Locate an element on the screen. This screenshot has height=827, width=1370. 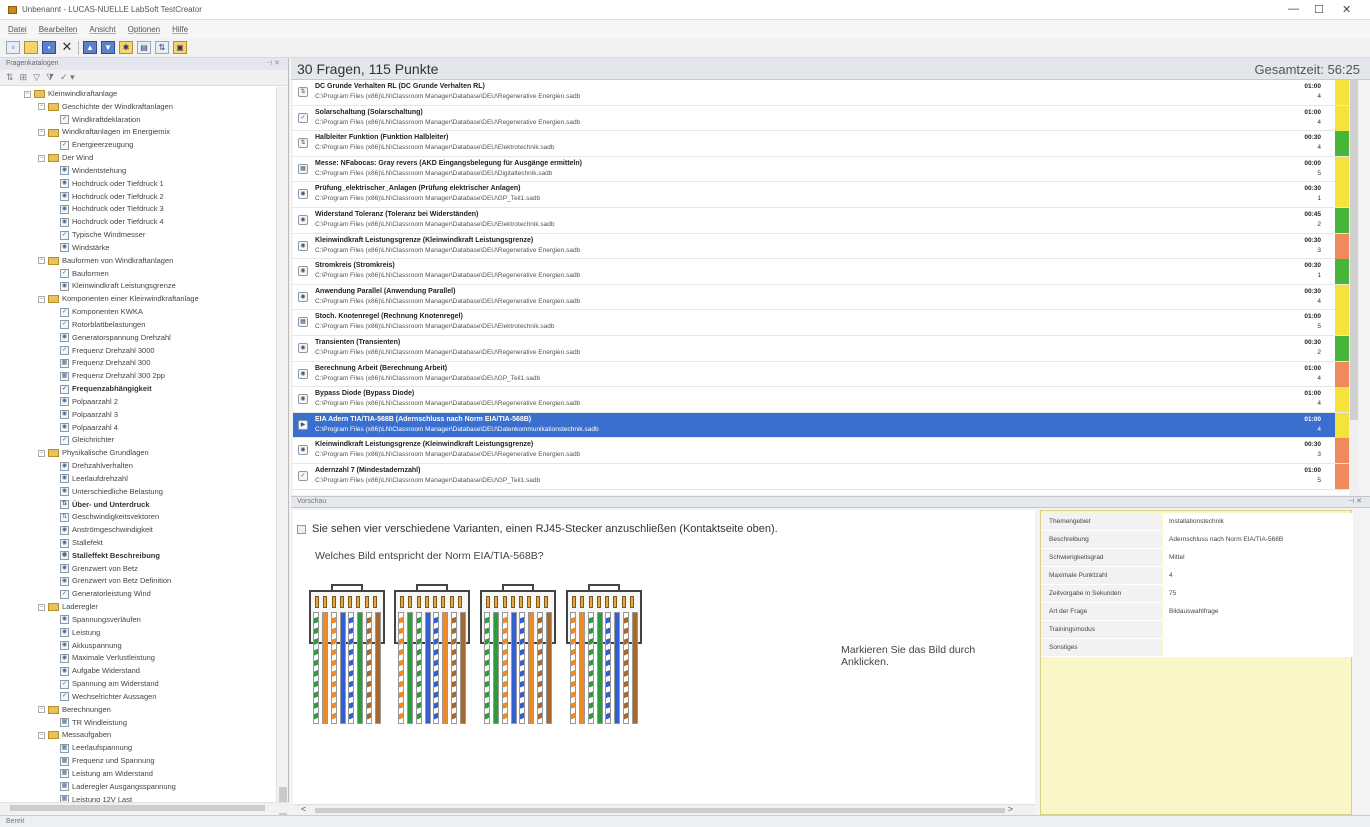
tree-item: ◉ Drehzahlverhalten is located at coordinates (138, 466).